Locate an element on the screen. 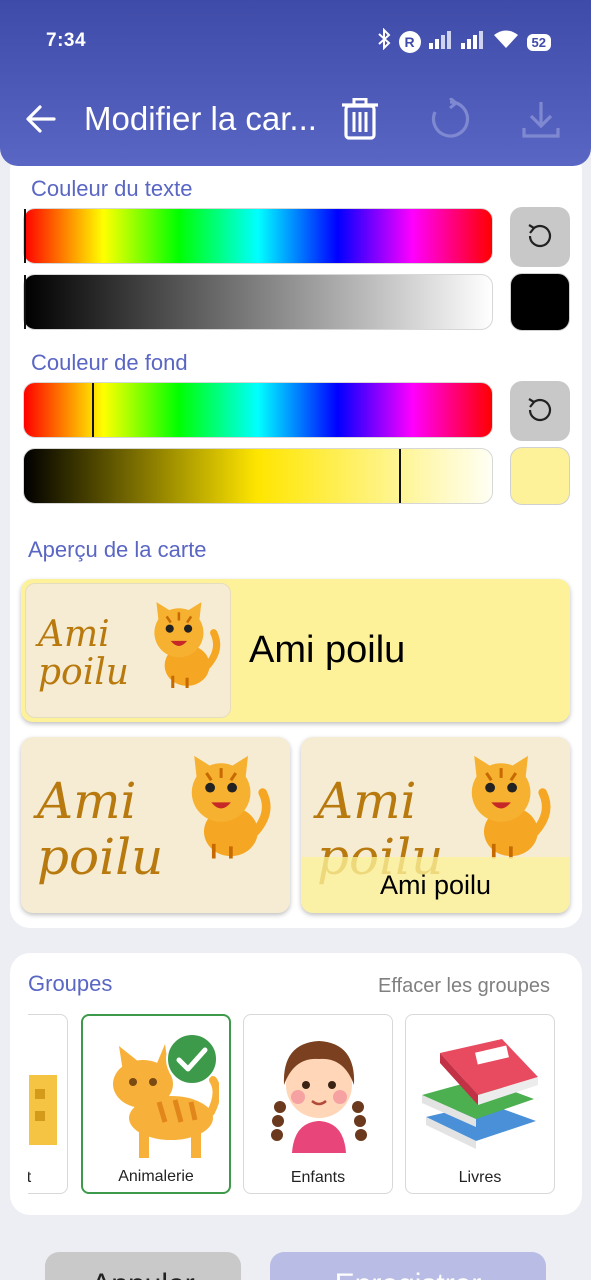 The height and width of the screenshot is (1280, 591). text-hue-slider is located at coordinates (258, 236).